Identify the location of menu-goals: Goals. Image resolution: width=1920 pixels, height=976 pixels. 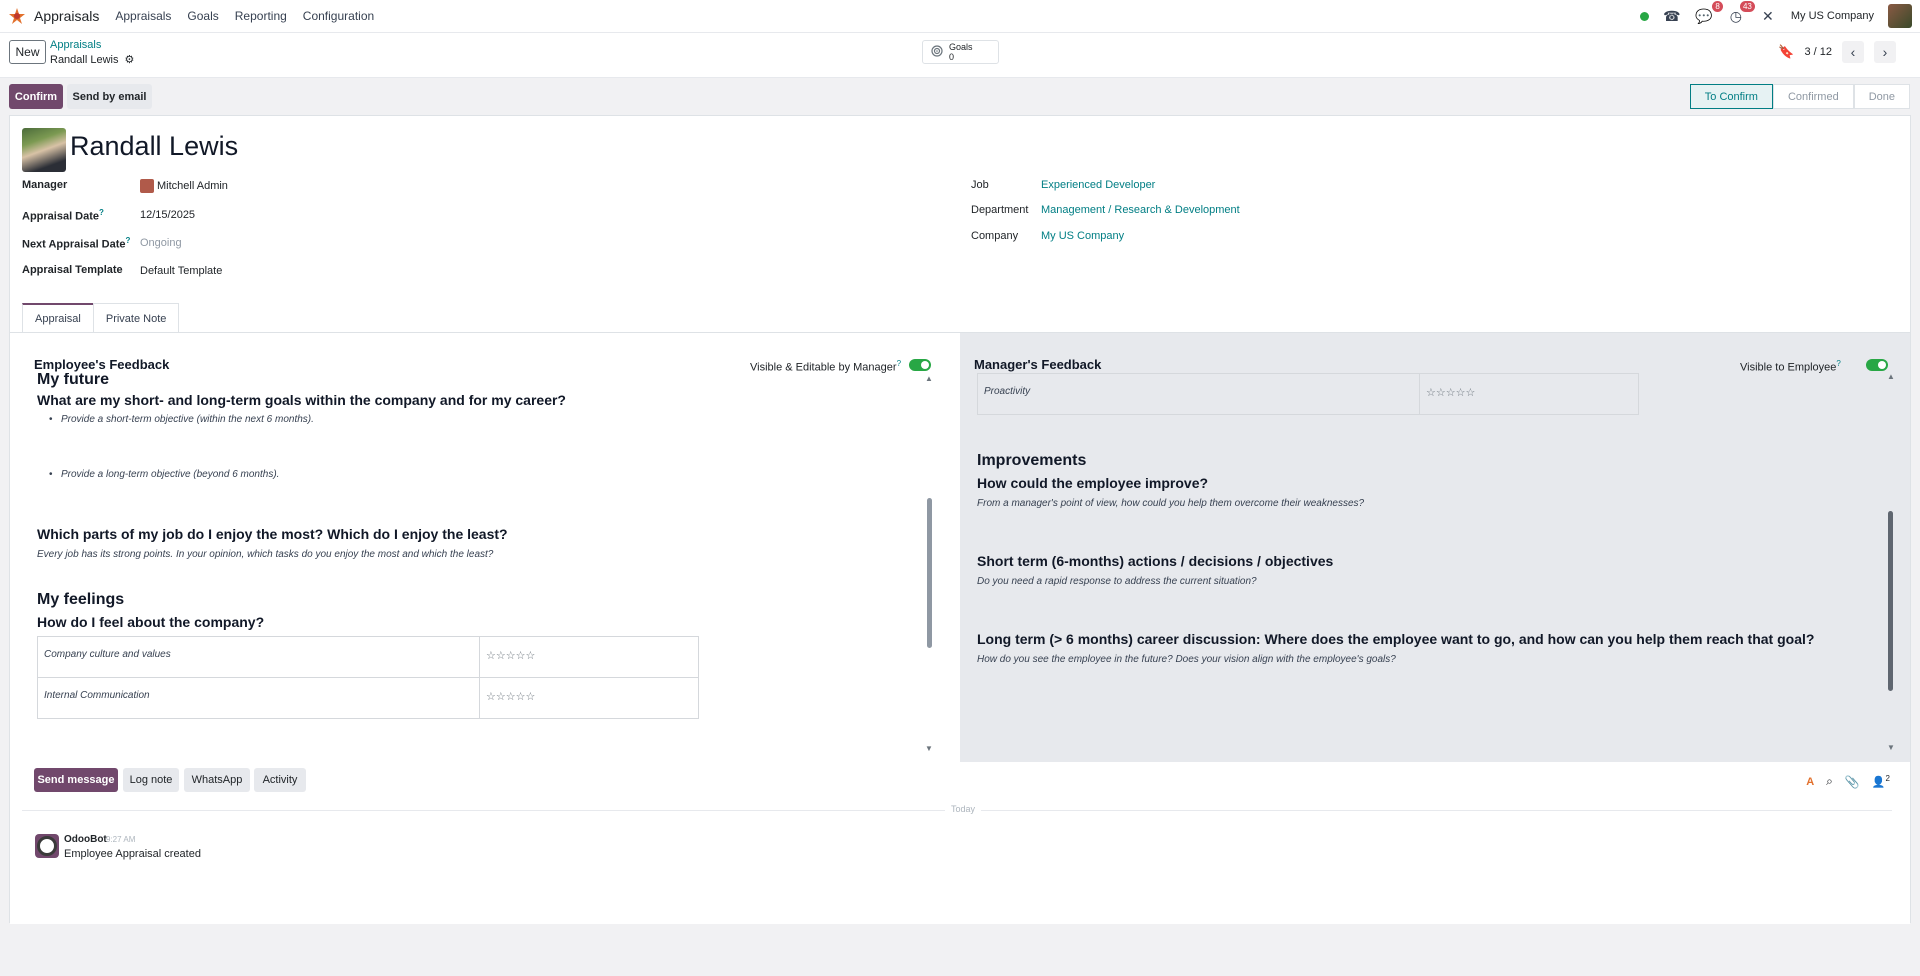
(202, 16).